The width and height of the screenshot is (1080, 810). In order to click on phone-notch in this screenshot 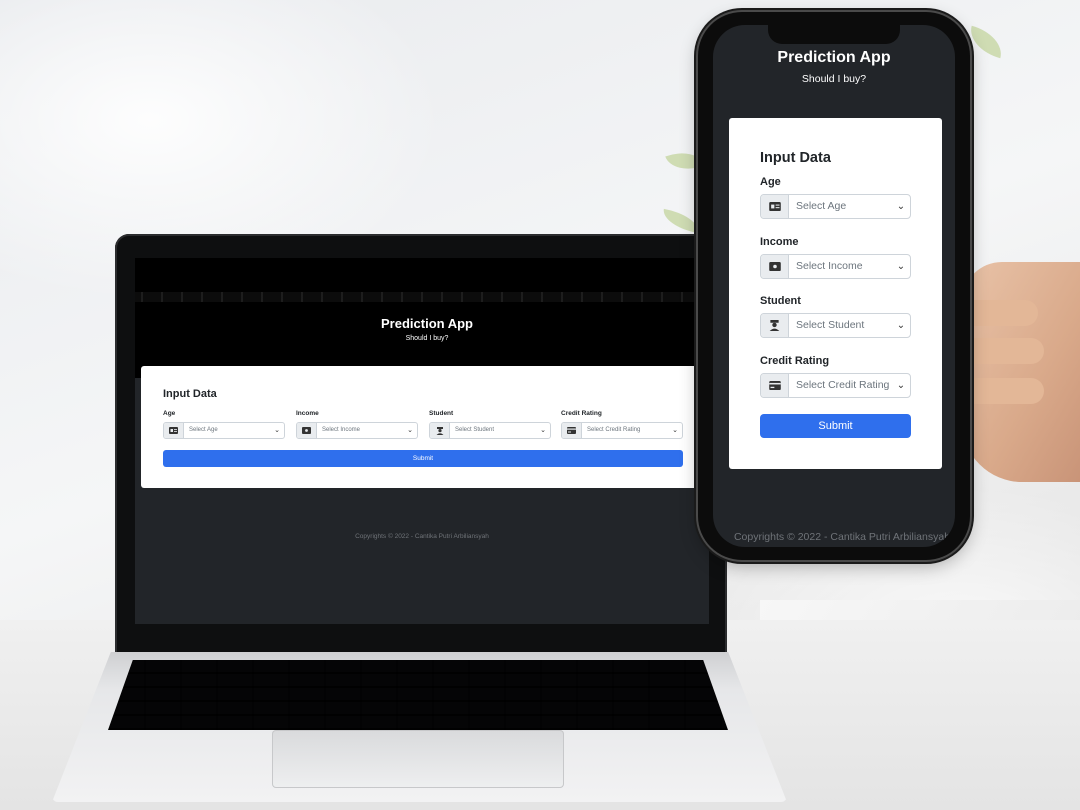, I will do `click(834, 33)`.